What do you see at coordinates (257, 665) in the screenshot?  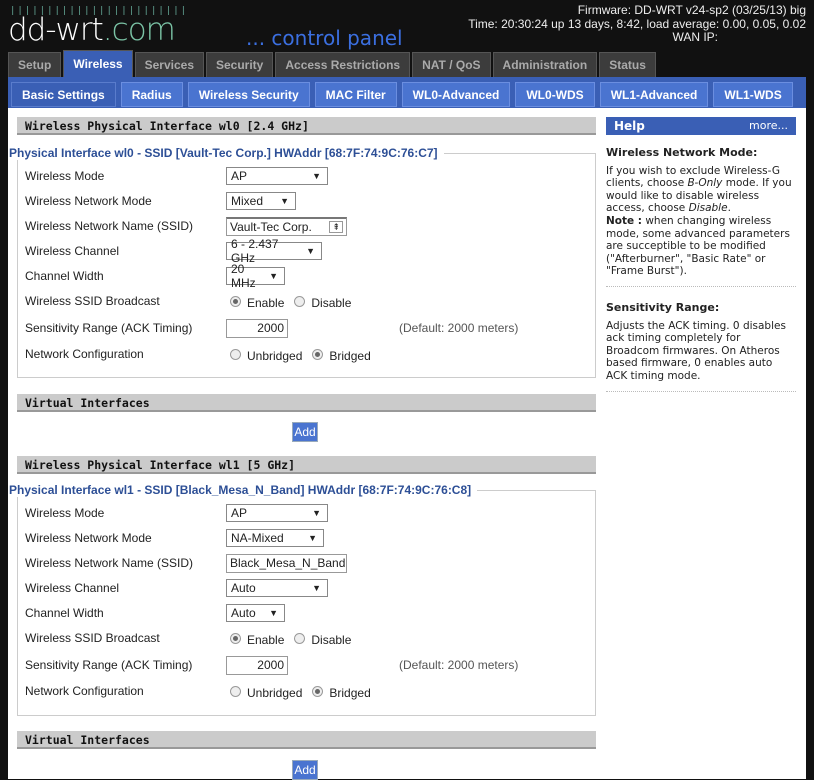 I see `wl1-ack-input: 2000` at bounding box center [257, 665].